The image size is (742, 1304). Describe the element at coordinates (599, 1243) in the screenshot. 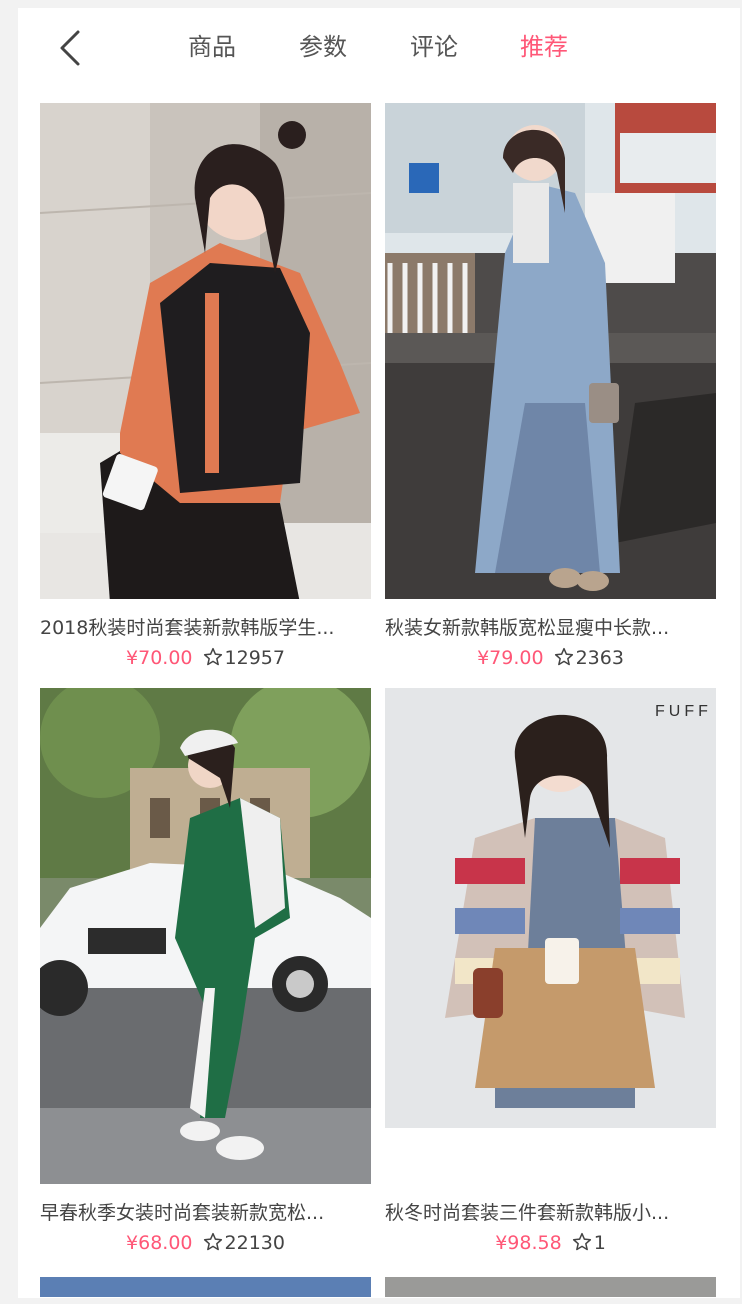

I see `favorite-count: 1` at that location.